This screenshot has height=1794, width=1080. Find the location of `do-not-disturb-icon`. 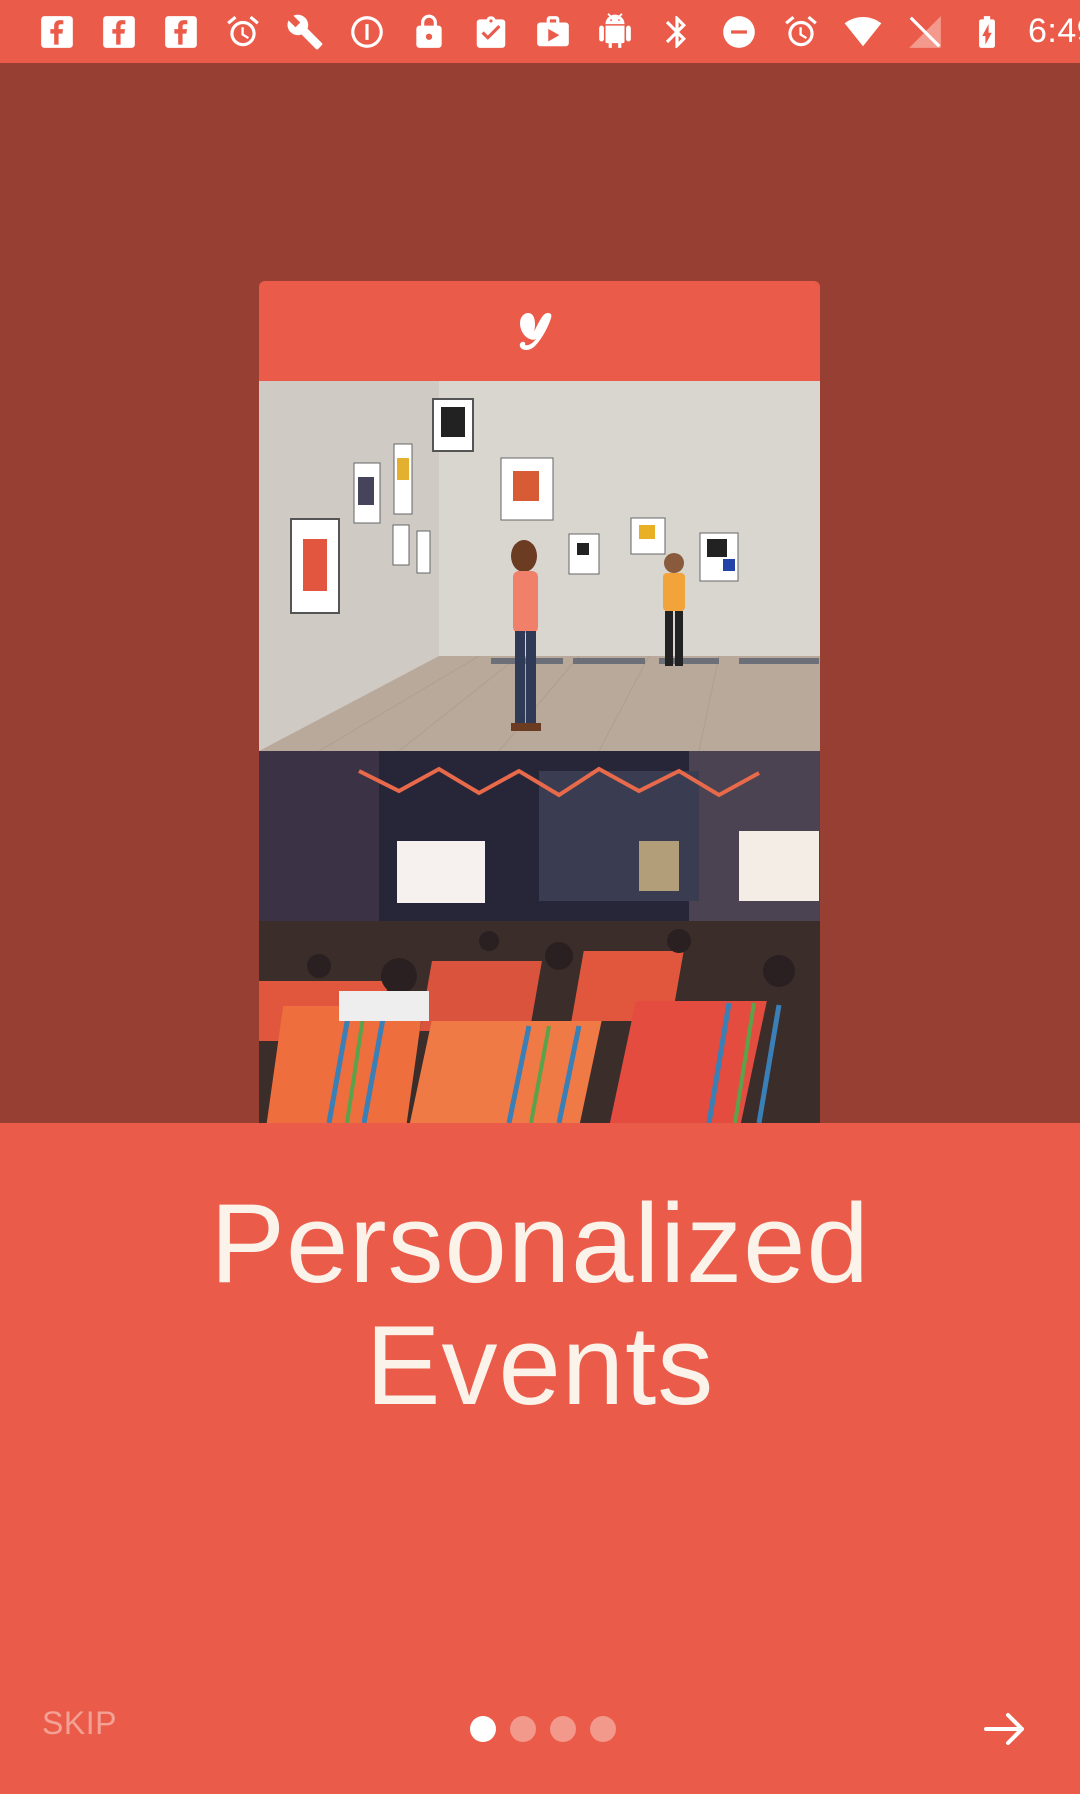

do-not-disturb-icon is located at coordinates (739, 31).